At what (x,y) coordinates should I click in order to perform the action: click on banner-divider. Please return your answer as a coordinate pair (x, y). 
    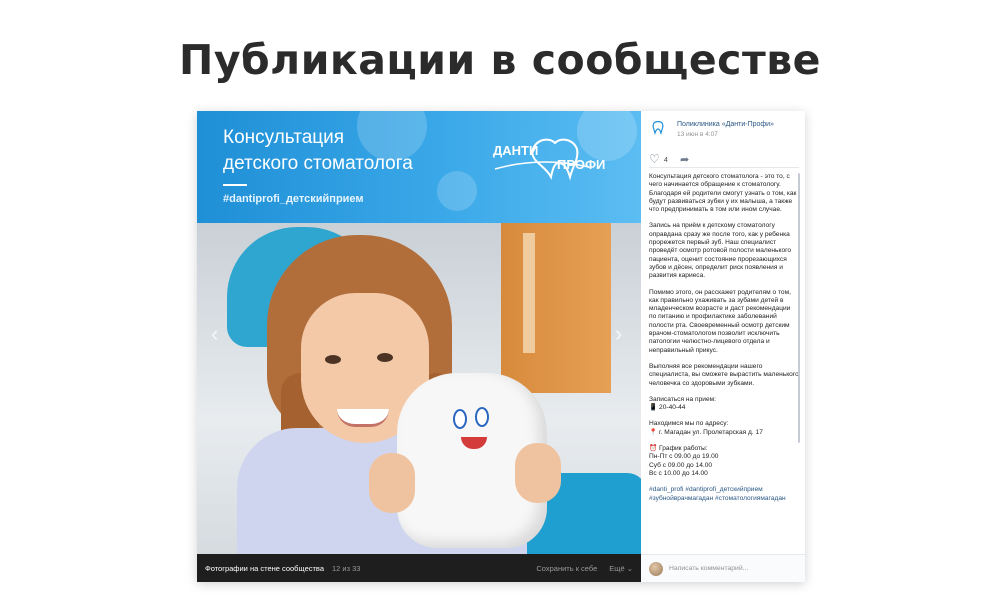
    Looking at the image, I should click on (235, 185).